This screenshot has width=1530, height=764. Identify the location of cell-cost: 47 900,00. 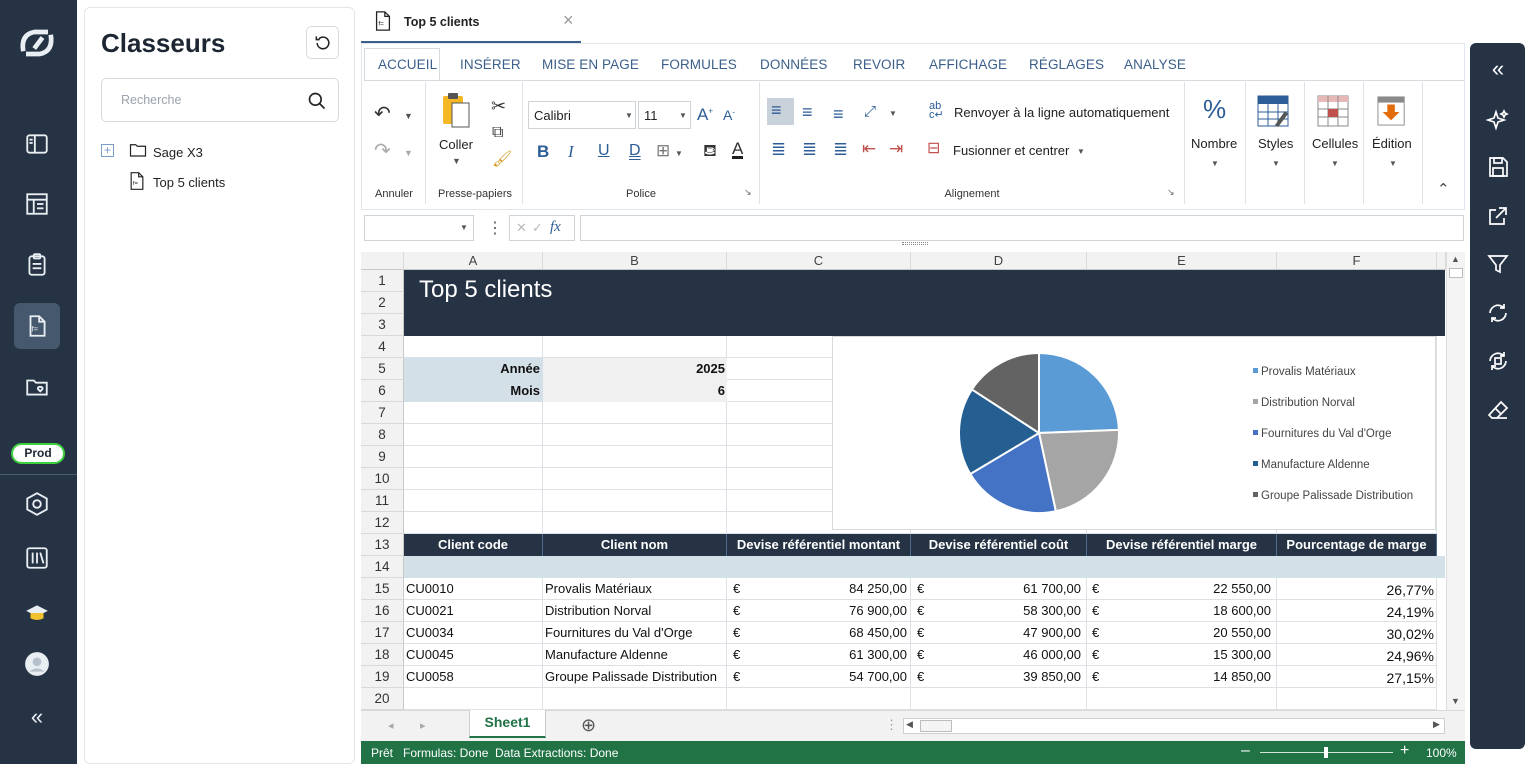
(996, 632).